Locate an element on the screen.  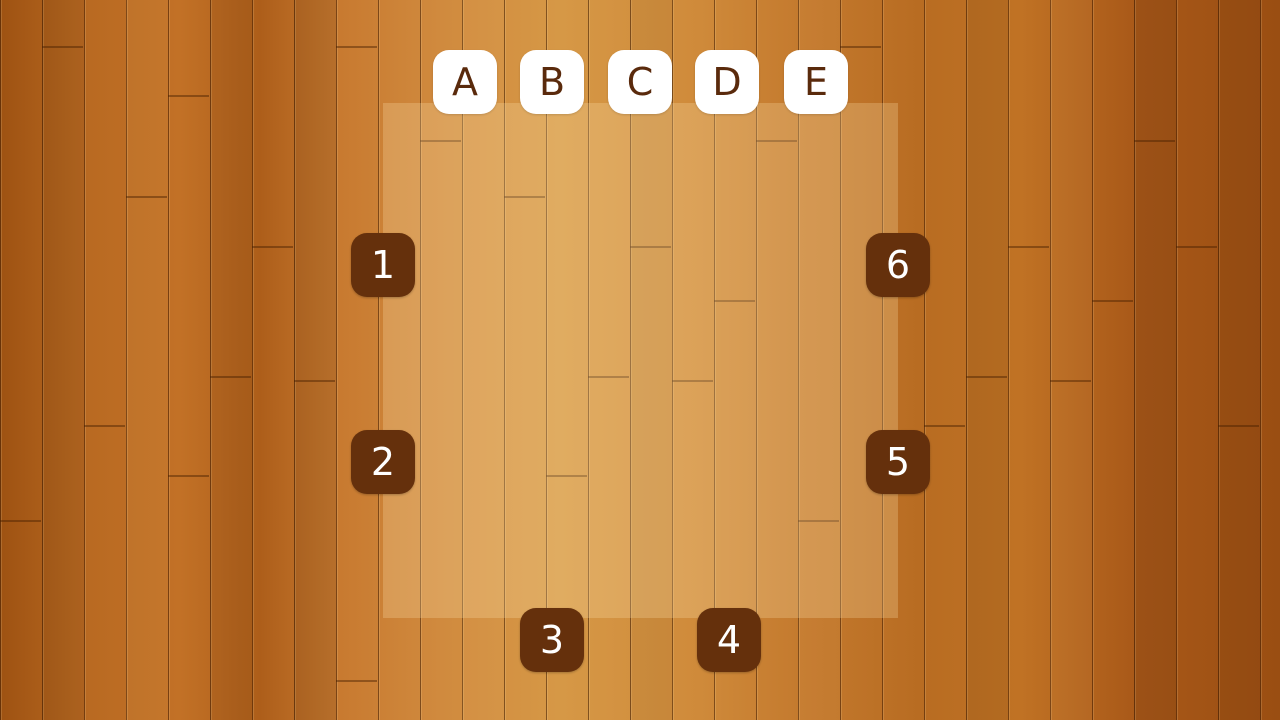
number-tile-6: 6 is located at coordinates (898, 265).